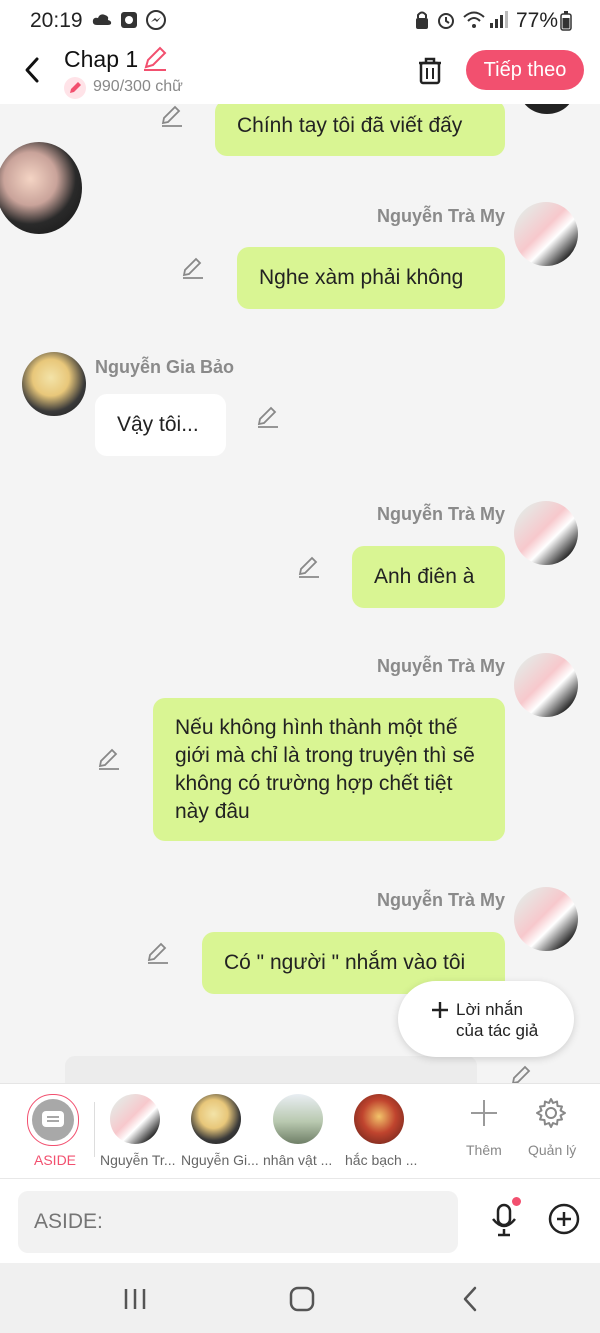 The width and height of the screenshot is (600, 1333). What do you see at coordinates (138, 86) in the screenshot?
I see `word-count: 990/300 chữ` at bounding box center [138, 86].